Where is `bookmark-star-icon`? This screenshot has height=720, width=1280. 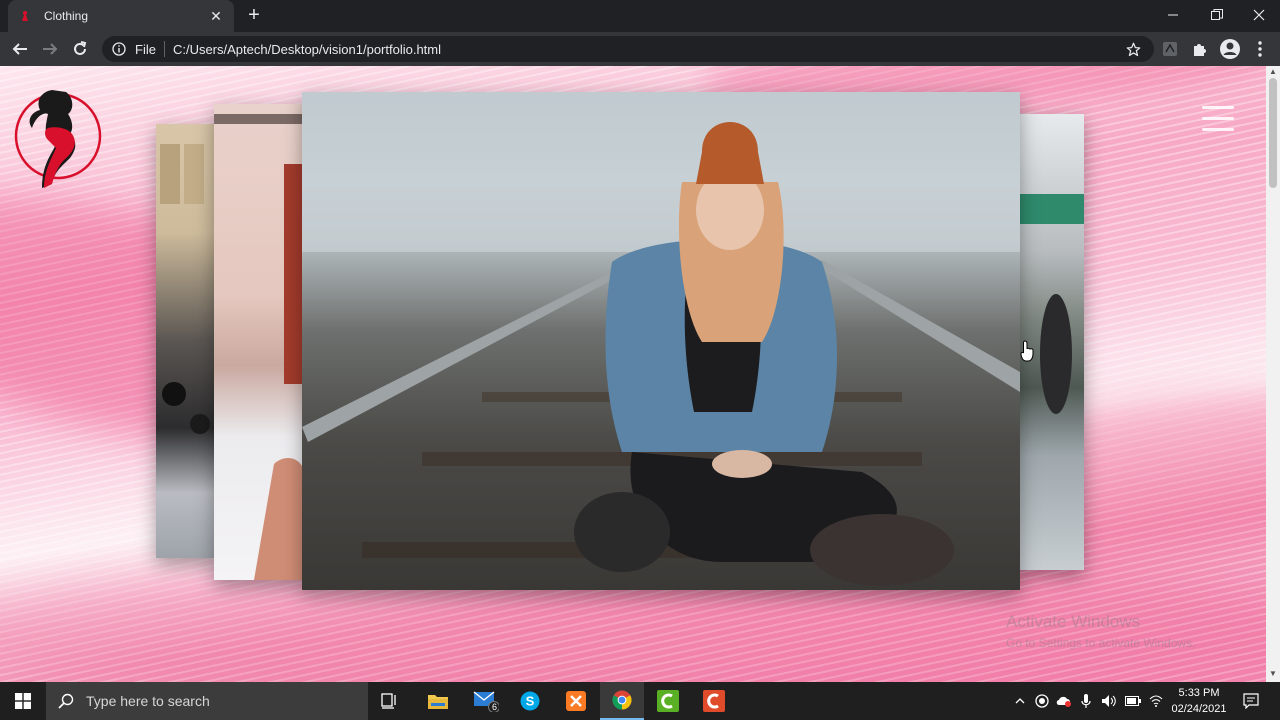
bookmark-star-icon is located at coordinates (1133, 49).